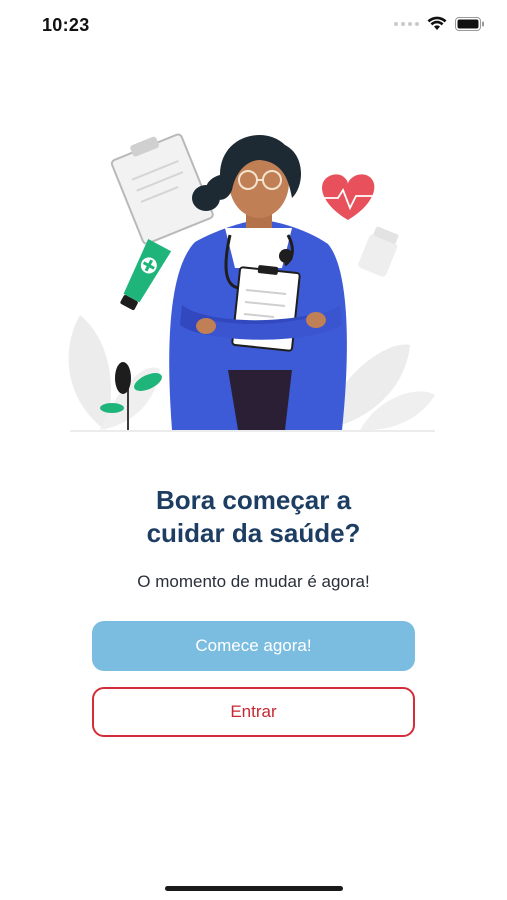 This screenshot has width=507, height=900. I want to click on headline-line-2: cuidar da saúde?, so click(253, 533).